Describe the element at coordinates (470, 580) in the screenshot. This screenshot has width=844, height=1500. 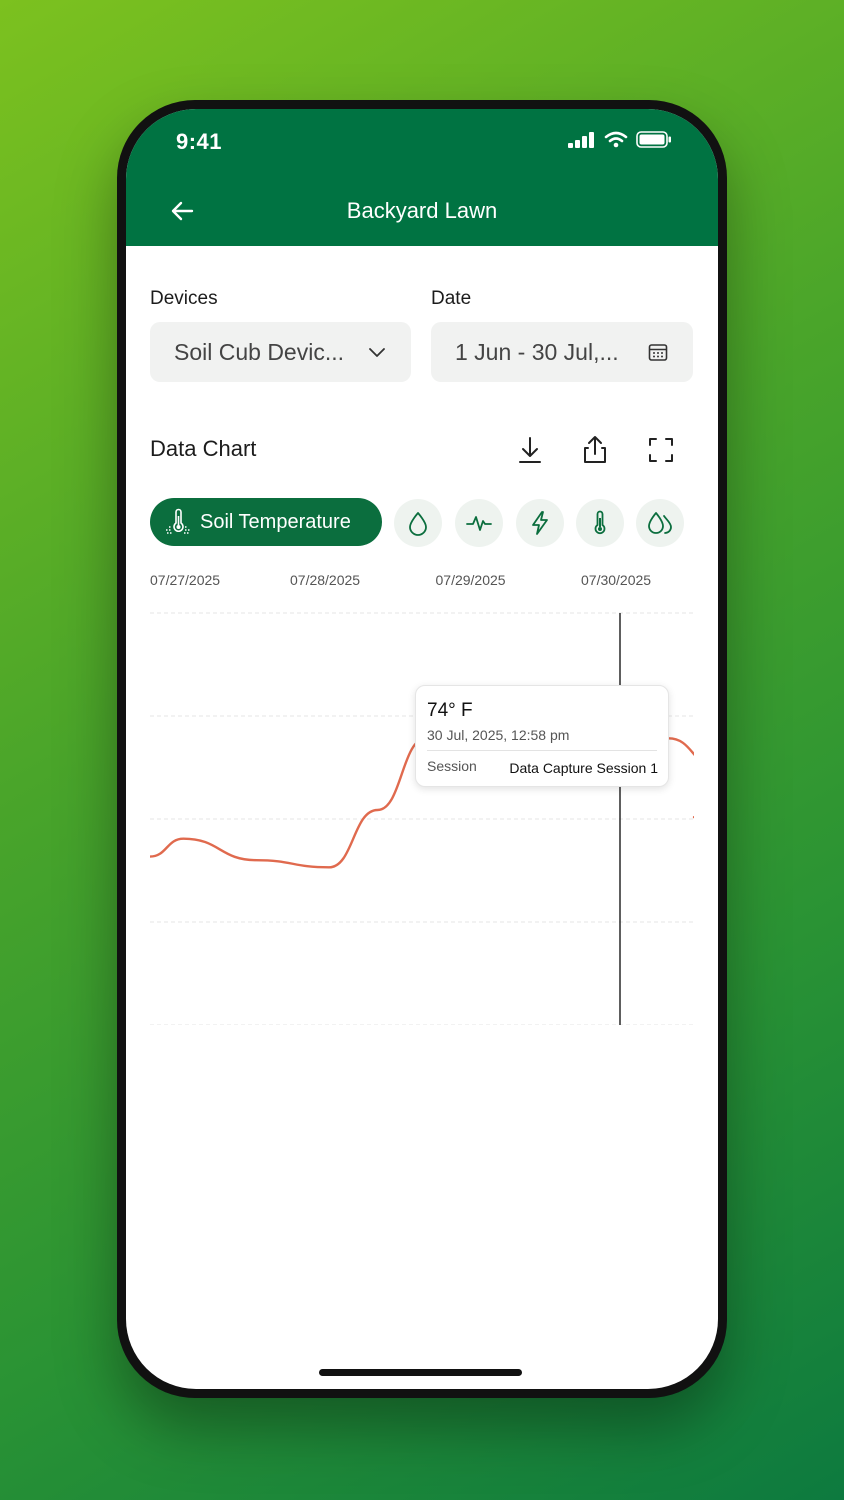
I see `chart-x-tick-label: 07/29/2025` at that location.